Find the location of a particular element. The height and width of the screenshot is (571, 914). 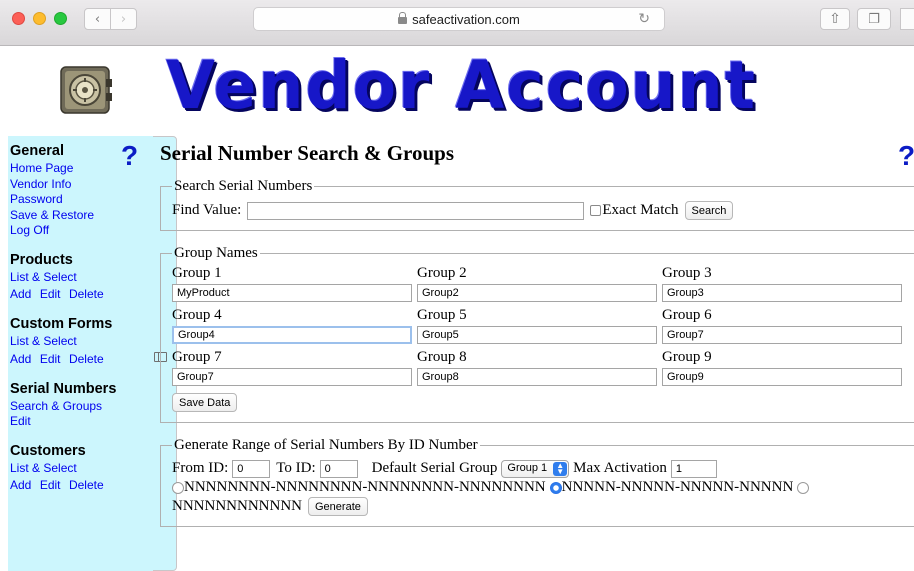

group-label: Group 5 is located at coordinates (442, 315).